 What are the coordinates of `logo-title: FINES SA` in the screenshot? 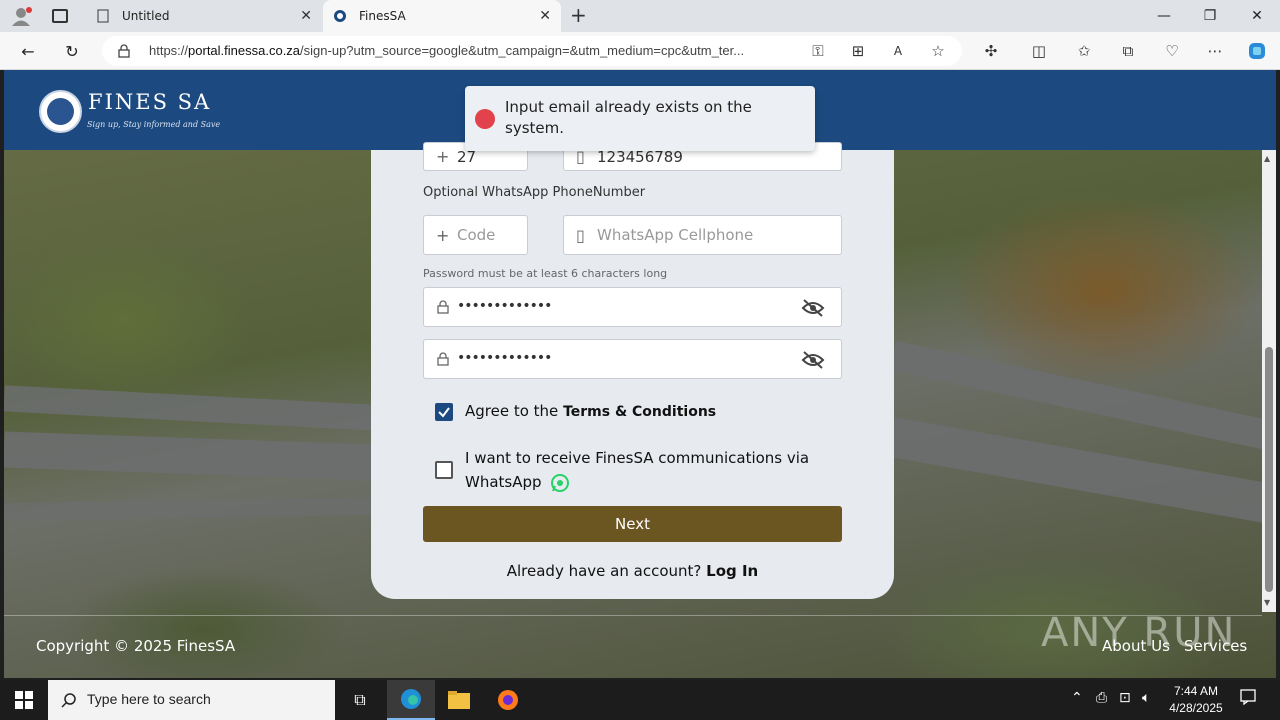 It's located at (149, 102).